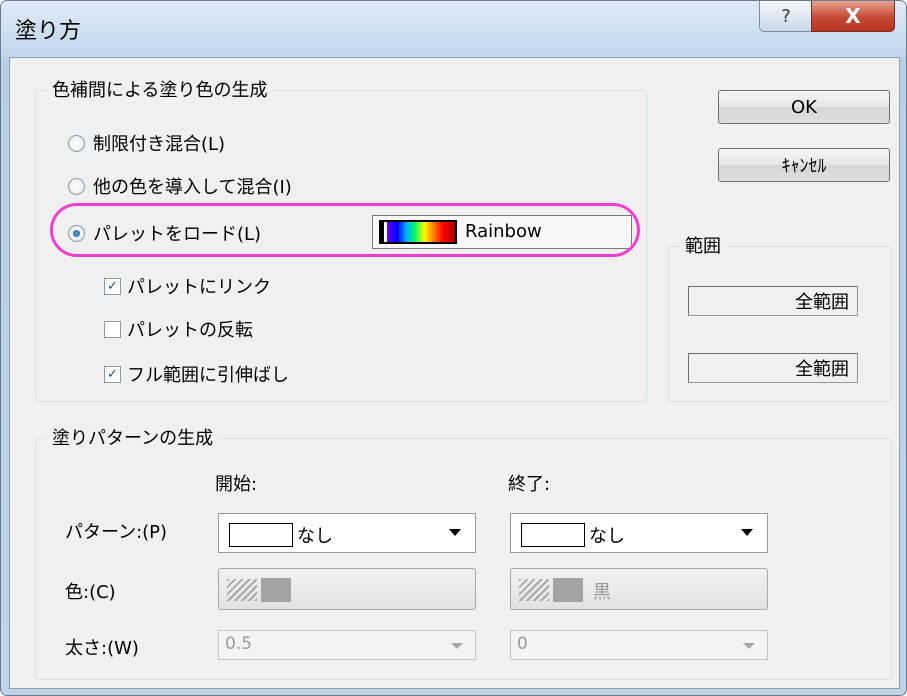 The width and height of the screenshot is (907, 696). What do you see at coordinates (112, 286) in the screenshot?
I see `checkbox-link-palette-box: ✓` at bounding box center [112, 286].